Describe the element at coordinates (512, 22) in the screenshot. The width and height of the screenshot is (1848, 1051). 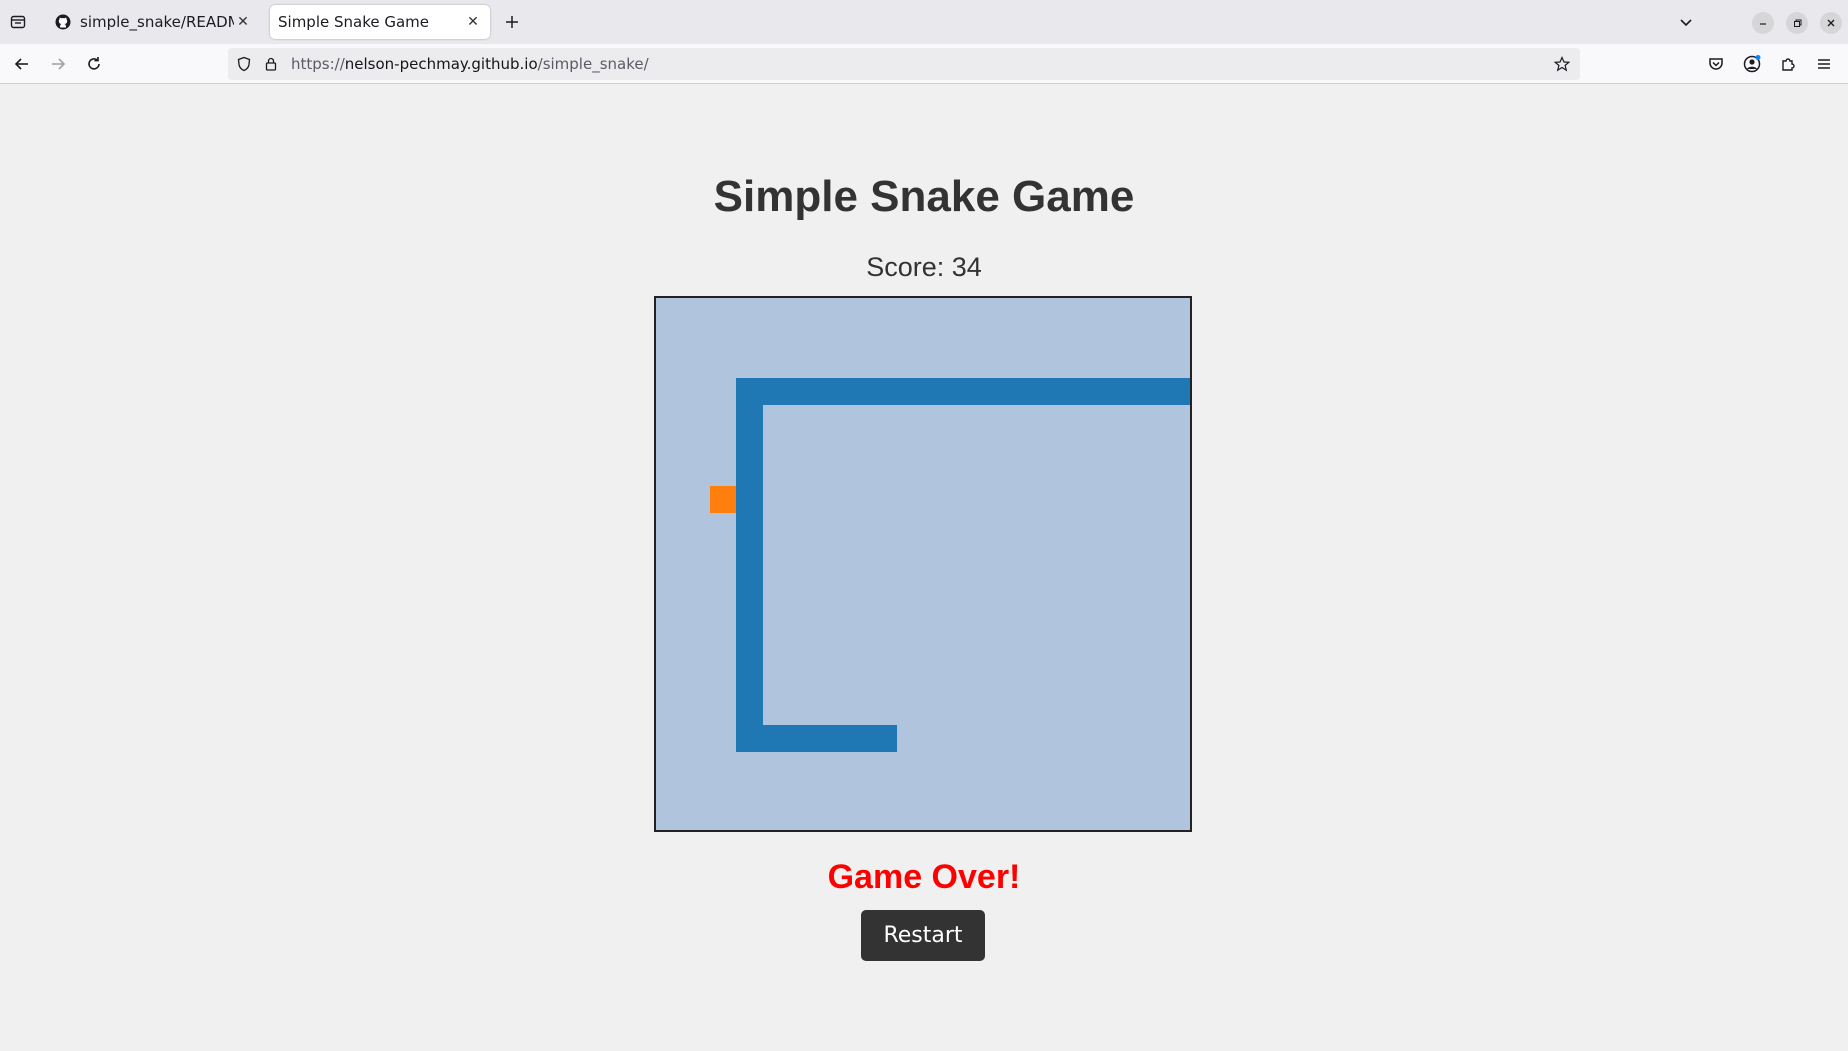
I see `new-tab-icon` at that location.